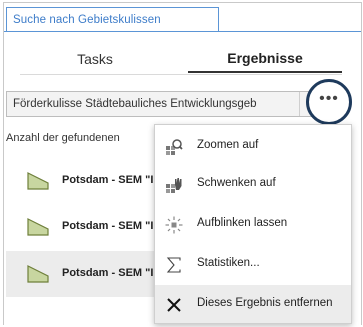 The height and width of the screenshot is (327, 363). What do you see at coordinates (174, 225) in the screenshot?
I see `flash-icon` at bounding box center [174, 225].